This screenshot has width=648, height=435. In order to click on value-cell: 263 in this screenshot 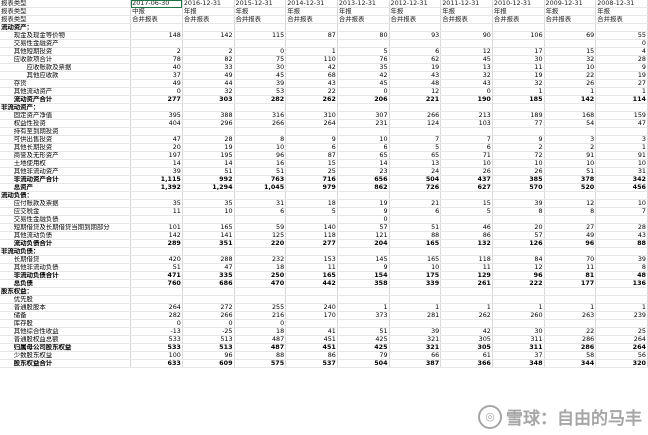, I will do `click(570, 315)`.